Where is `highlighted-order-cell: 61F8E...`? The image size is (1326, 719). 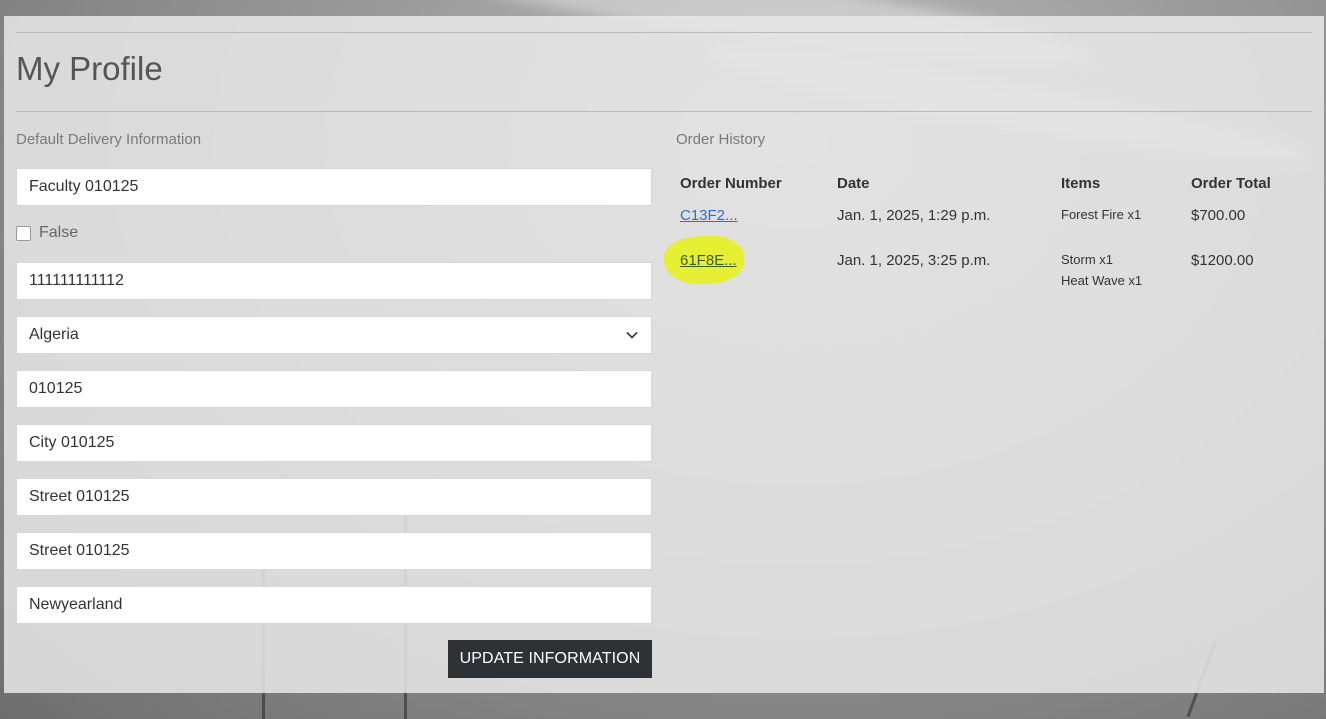 highlighted-order-cell: 61F8E... is located at coordinates (704, 260).